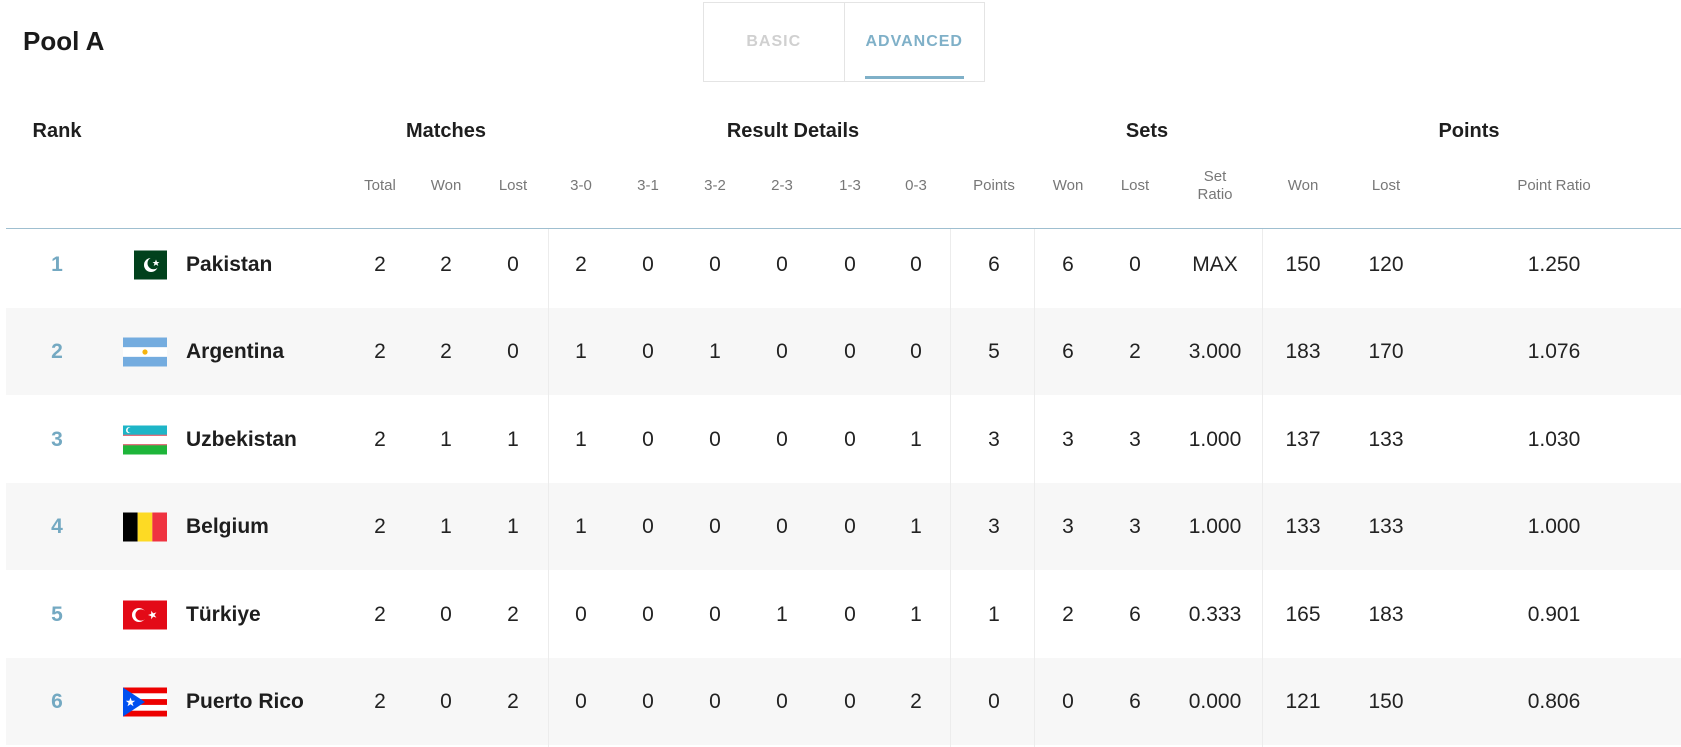  I want to click on turkiye-flag-icon, so click(145, 614).